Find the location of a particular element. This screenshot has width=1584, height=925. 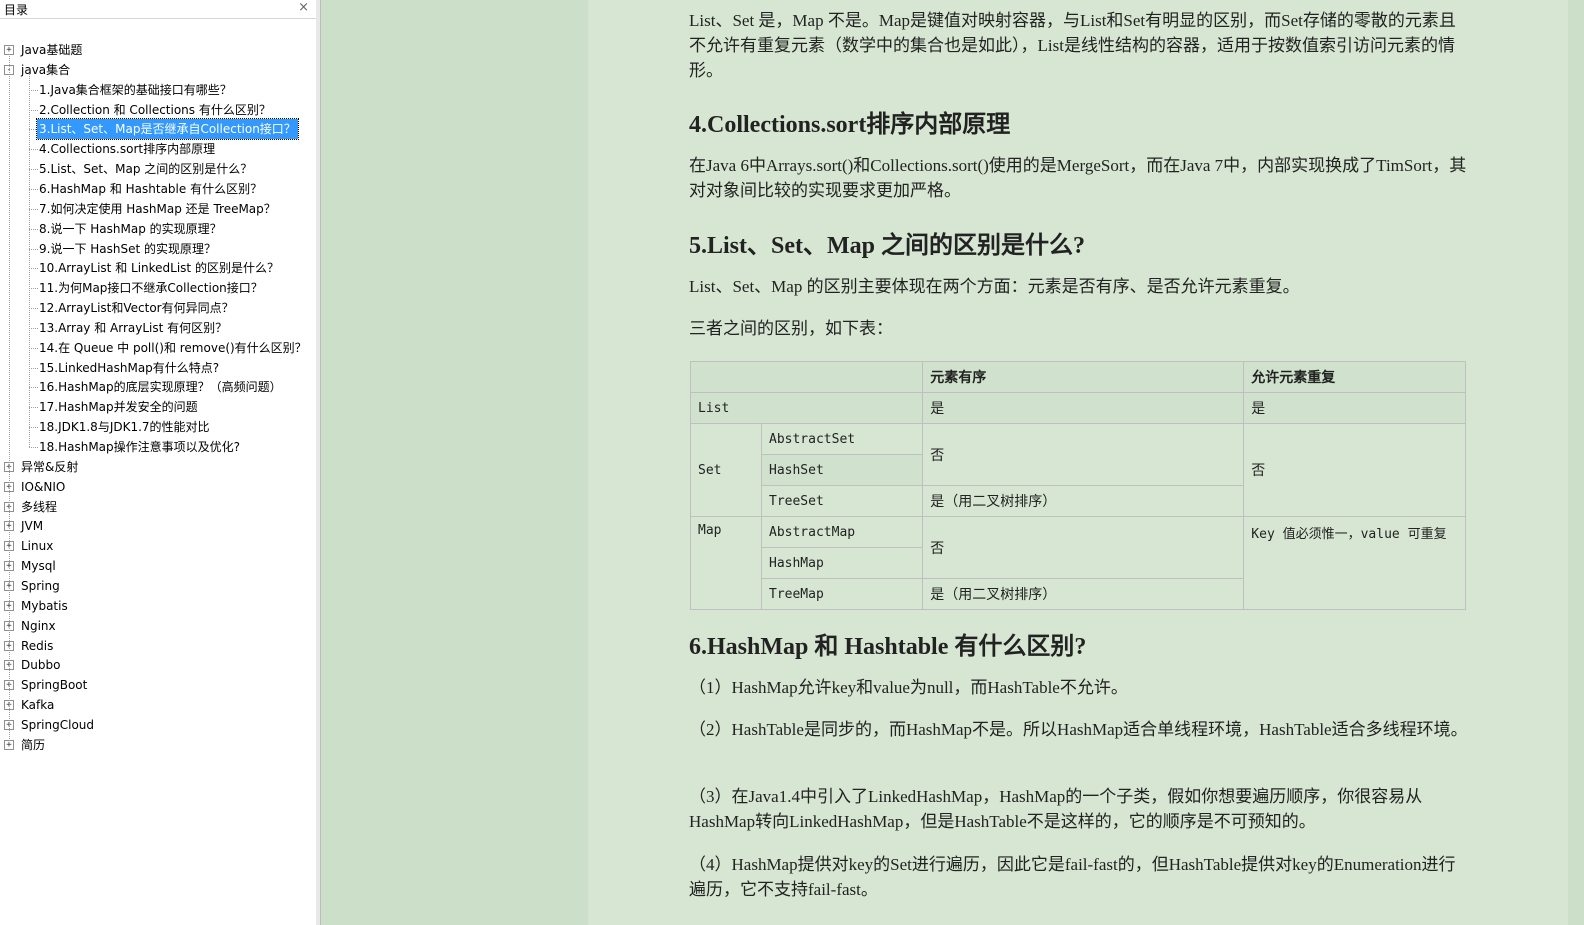

heading-collections-sort: 4.Collections.sort排序内部原理 is located at coordinates (850, 125).